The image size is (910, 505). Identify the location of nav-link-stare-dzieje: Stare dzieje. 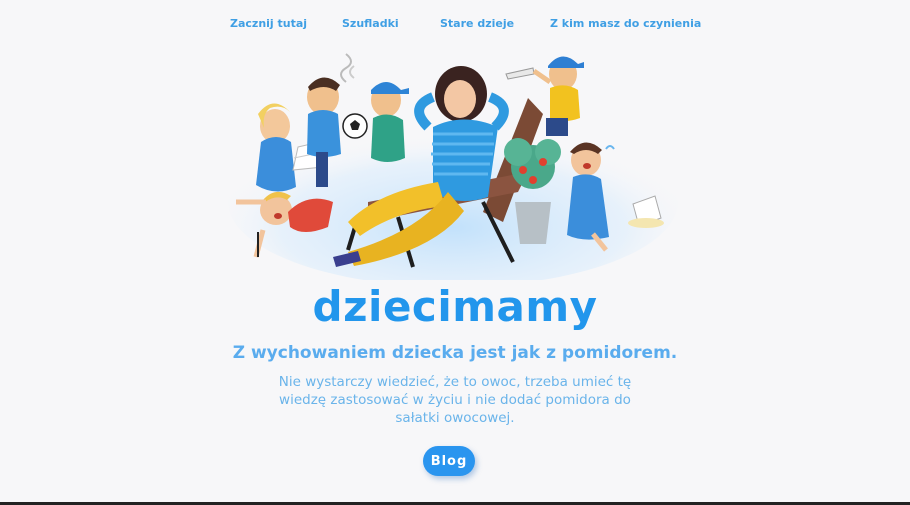
(477, 23).